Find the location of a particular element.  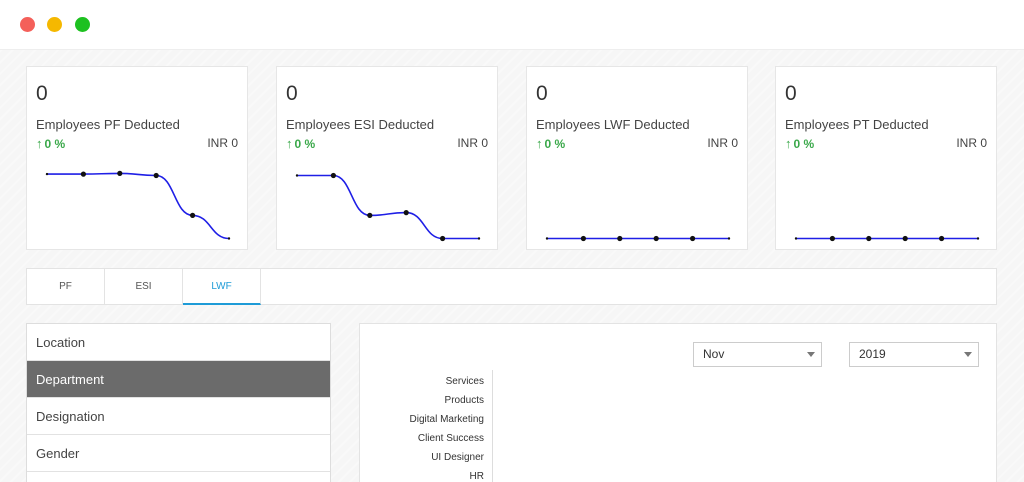

lwf-amount: INR 0 is located at coordinates (722, 143).